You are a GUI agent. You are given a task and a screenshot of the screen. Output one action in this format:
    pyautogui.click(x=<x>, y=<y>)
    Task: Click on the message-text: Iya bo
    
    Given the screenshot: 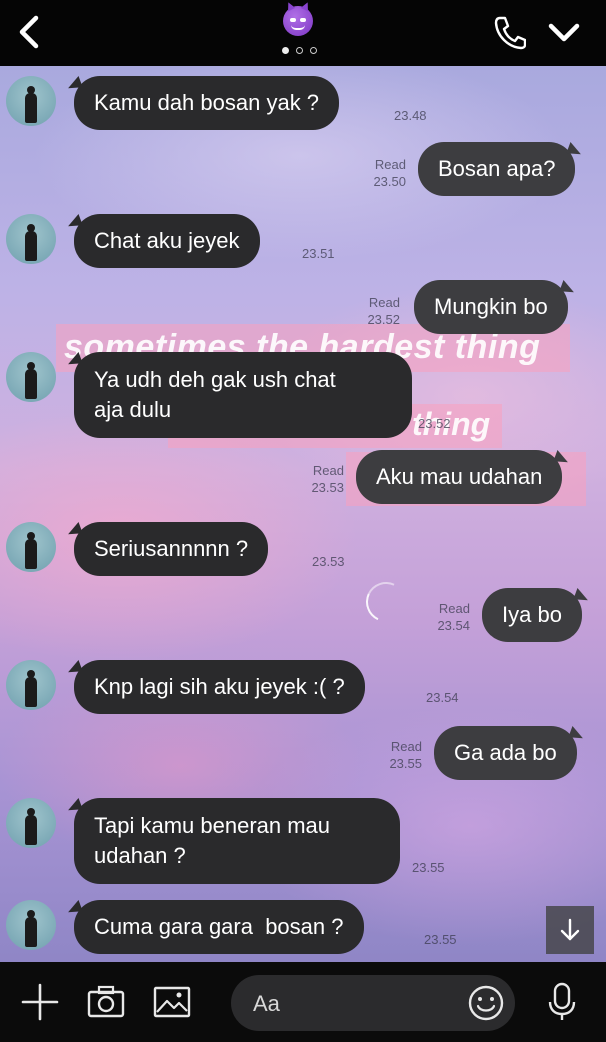 What is the action you would take?
    pyautogui.click(x=532, y=614)
    